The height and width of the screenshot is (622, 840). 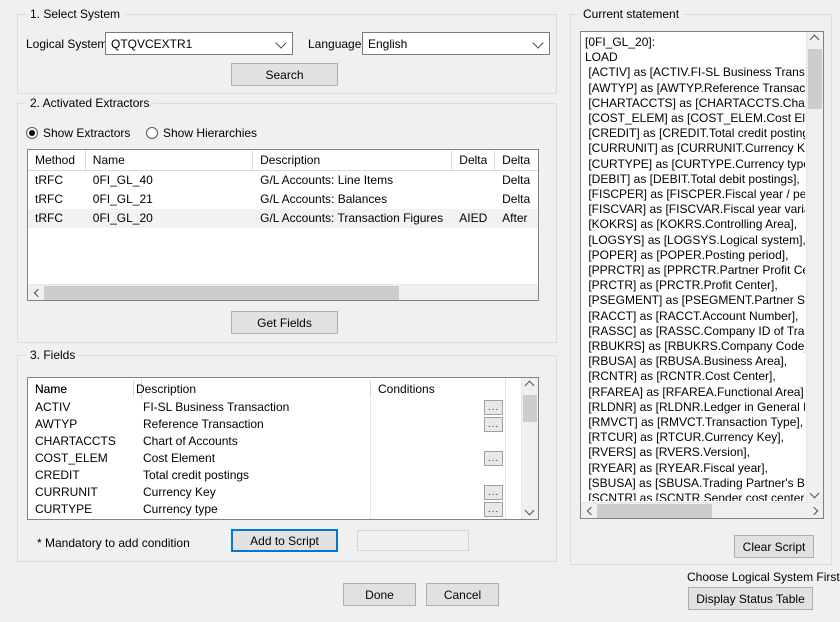 I want to click on cell-delta-2: After, so click(x=515, y=218).